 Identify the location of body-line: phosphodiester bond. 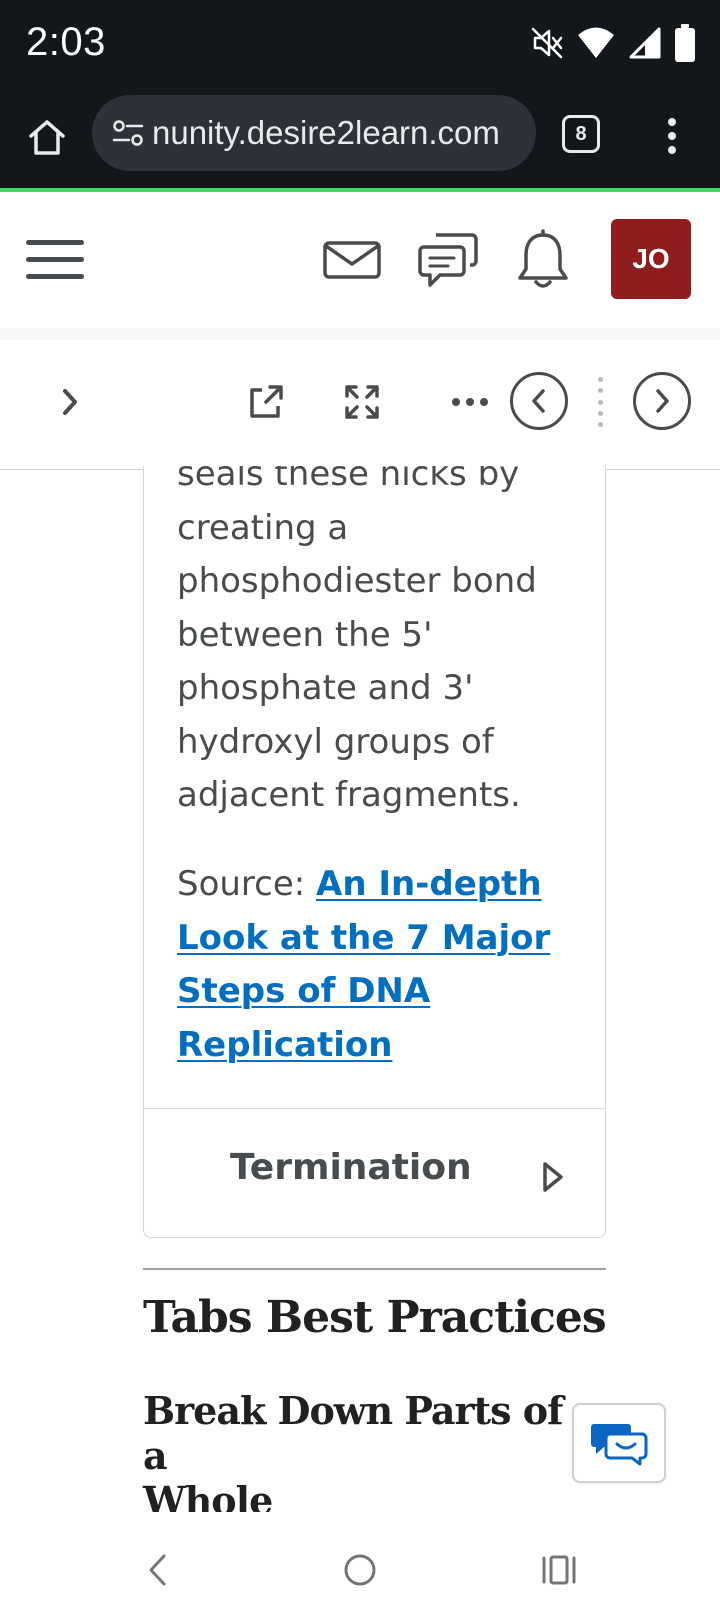
(357, 581).